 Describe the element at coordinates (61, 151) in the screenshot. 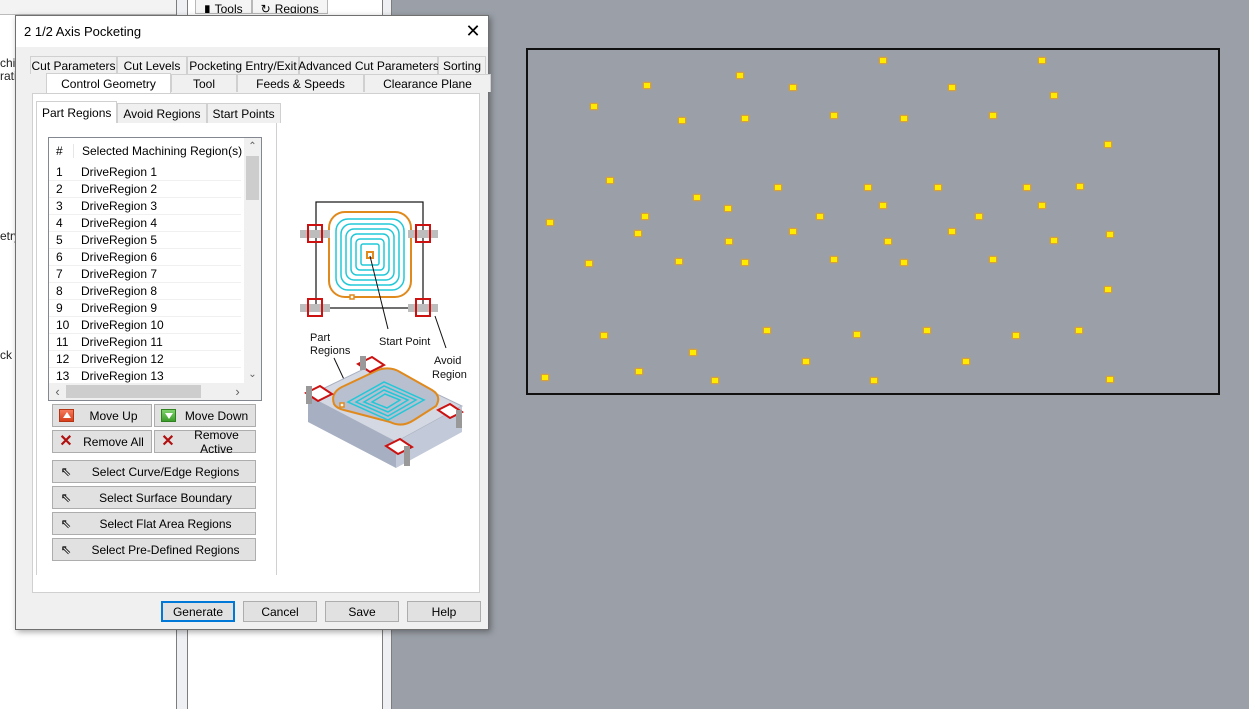

I see `header-number: #` at that location.